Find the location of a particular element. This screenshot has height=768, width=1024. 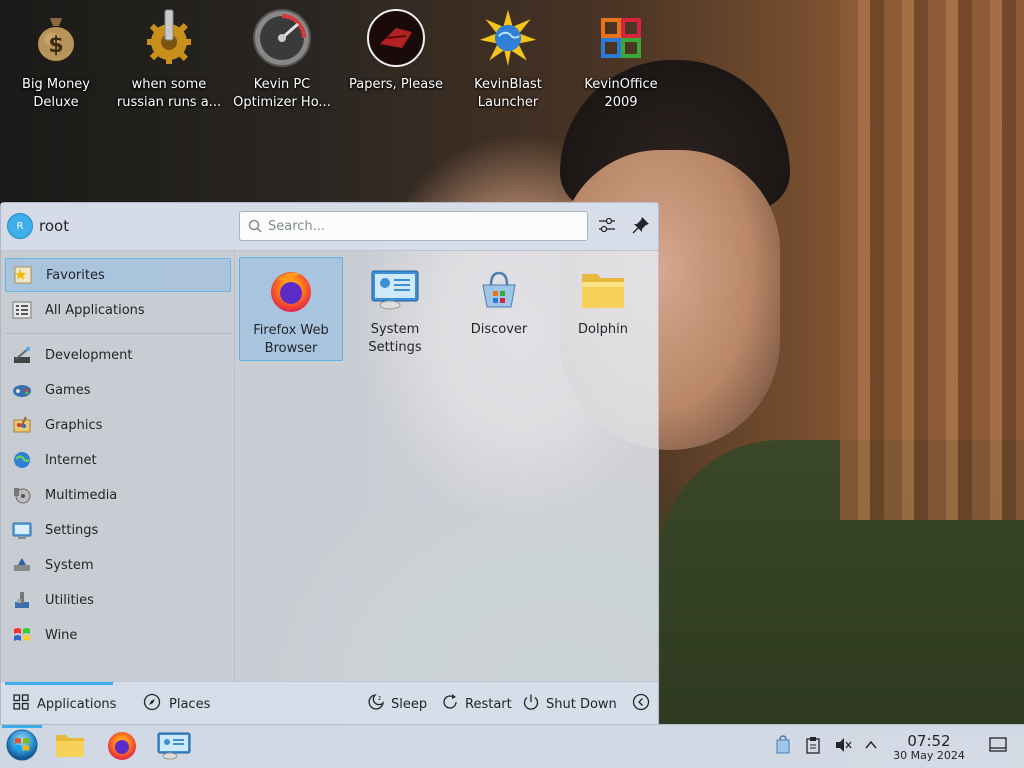

search-icon is located at coordinates (255, 228).